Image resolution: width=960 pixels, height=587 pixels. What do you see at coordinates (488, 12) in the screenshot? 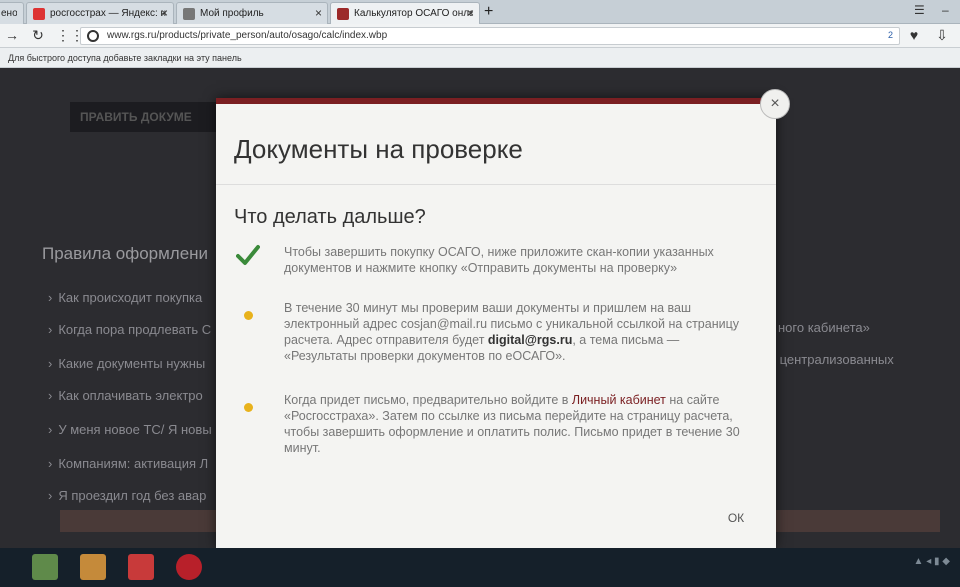
I see `new-tab-icon: +` at bounding box center [488, 12].